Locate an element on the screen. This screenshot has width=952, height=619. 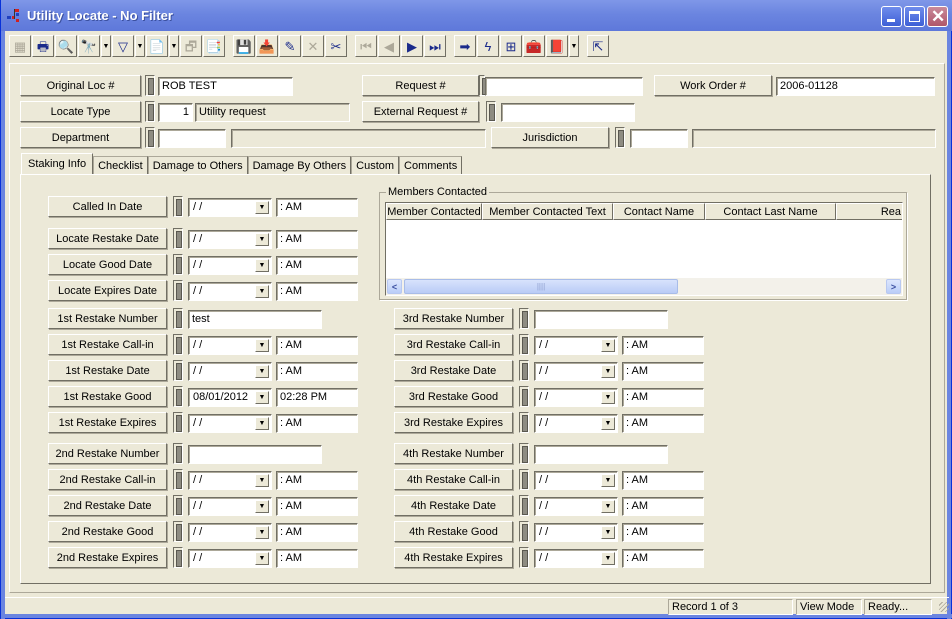
r3-good-grip is located at coordinates (524, 396).